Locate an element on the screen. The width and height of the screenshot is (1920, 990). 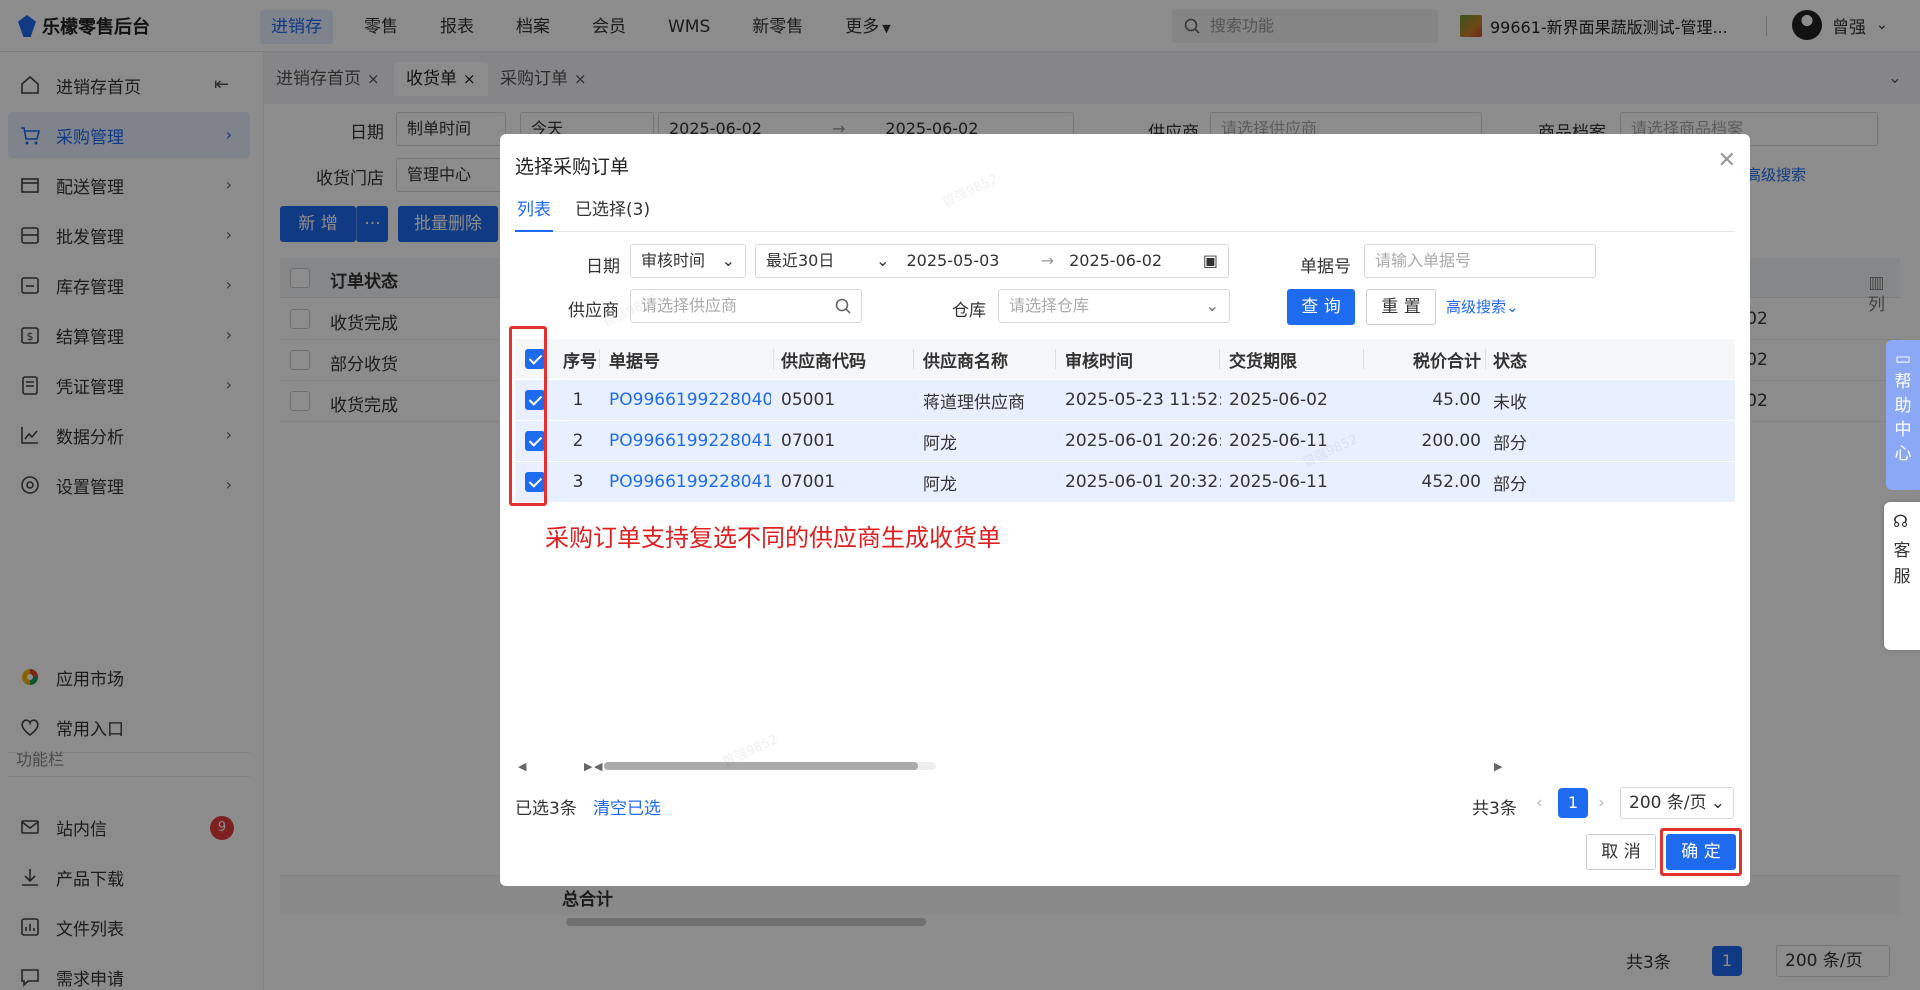
cancel-button: 取 消 is located at coordinates (1621, 852).